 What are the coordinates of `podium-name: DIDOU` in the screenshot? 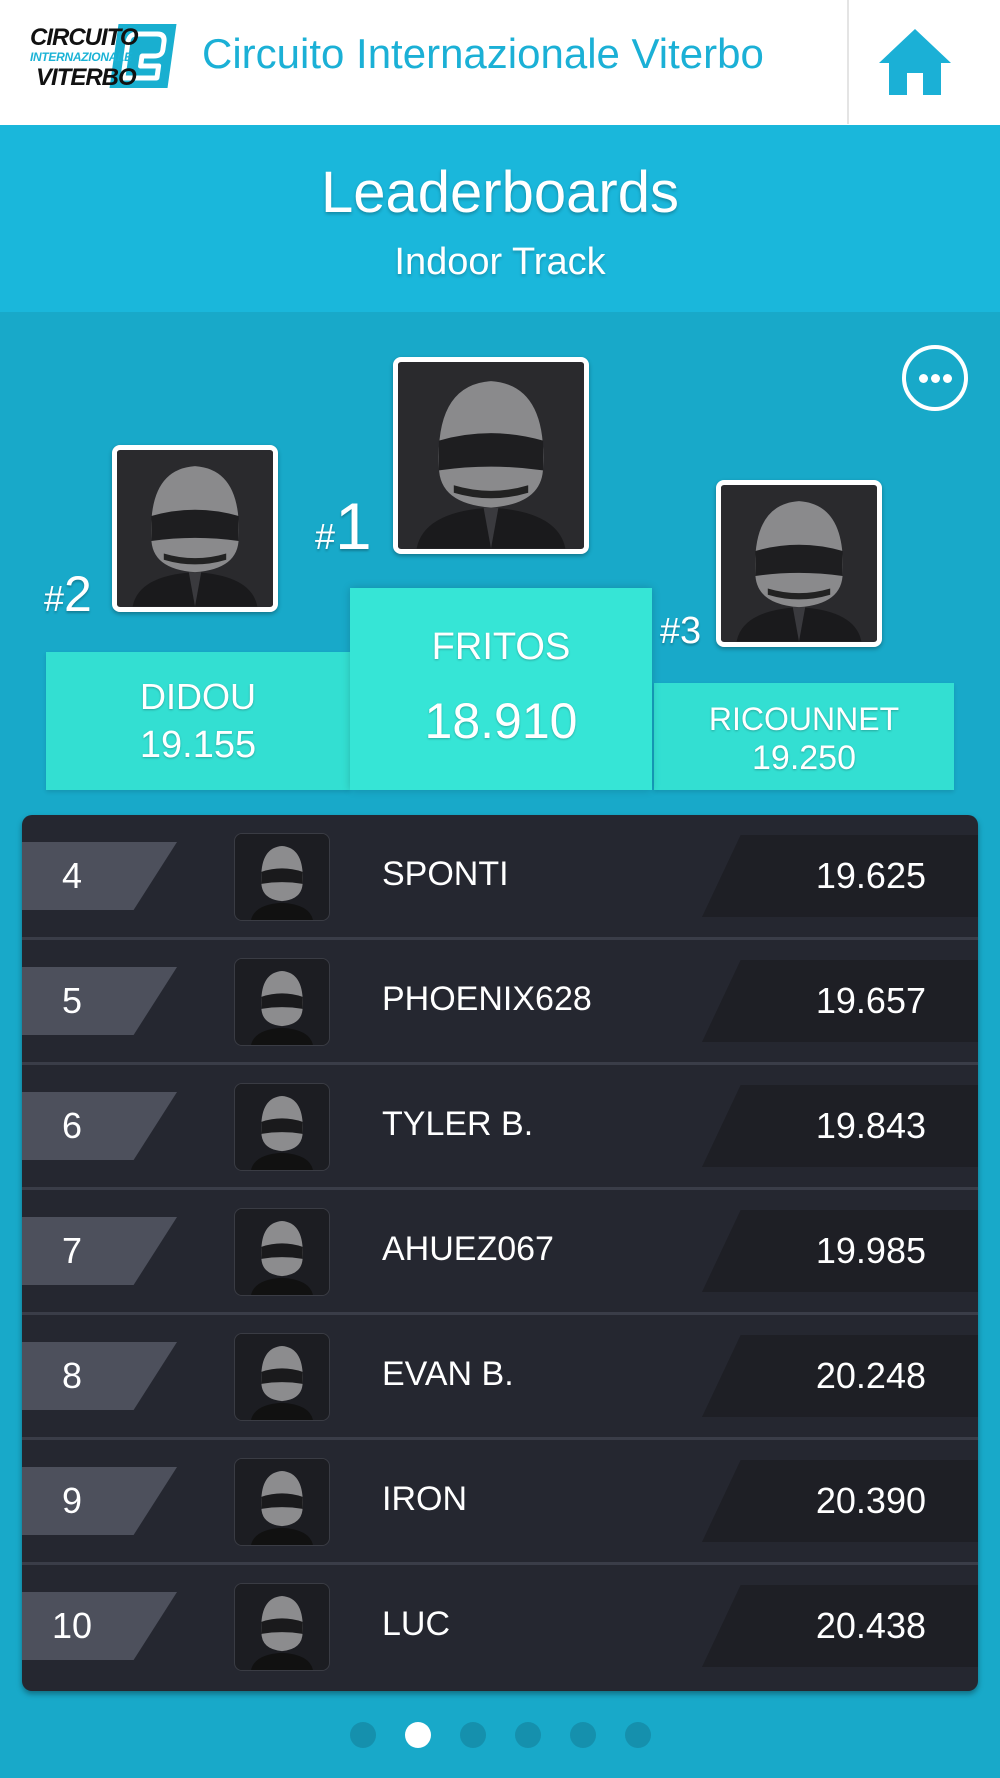 It's located at (198, 696).